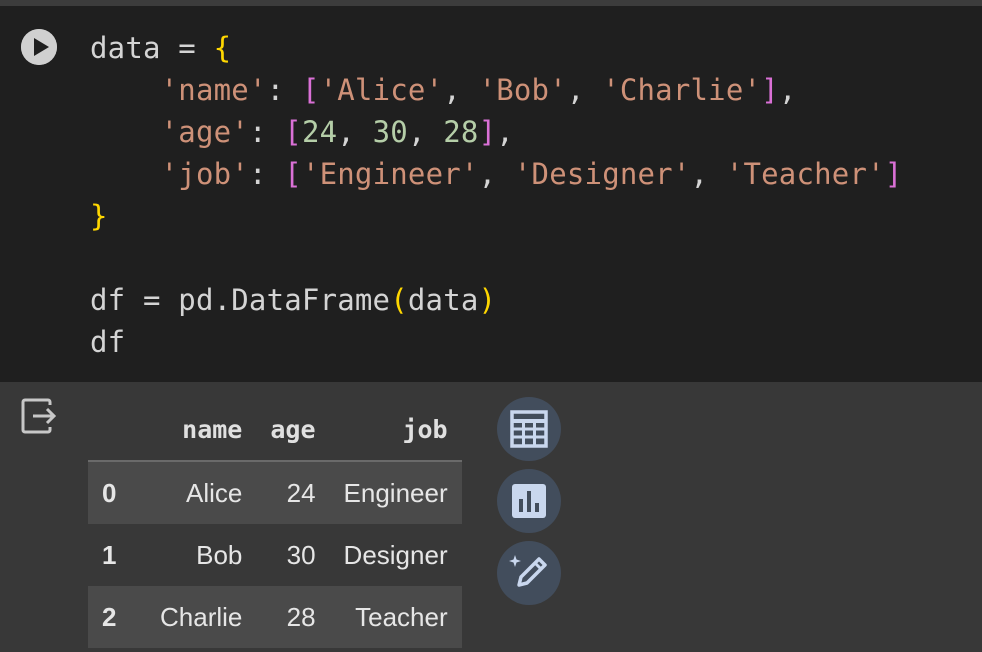 This screenshot has height=652, width=982. Describe the element at coordinates (401, 616) in the screenshot. I see `cell-job: Teacher` at that location.